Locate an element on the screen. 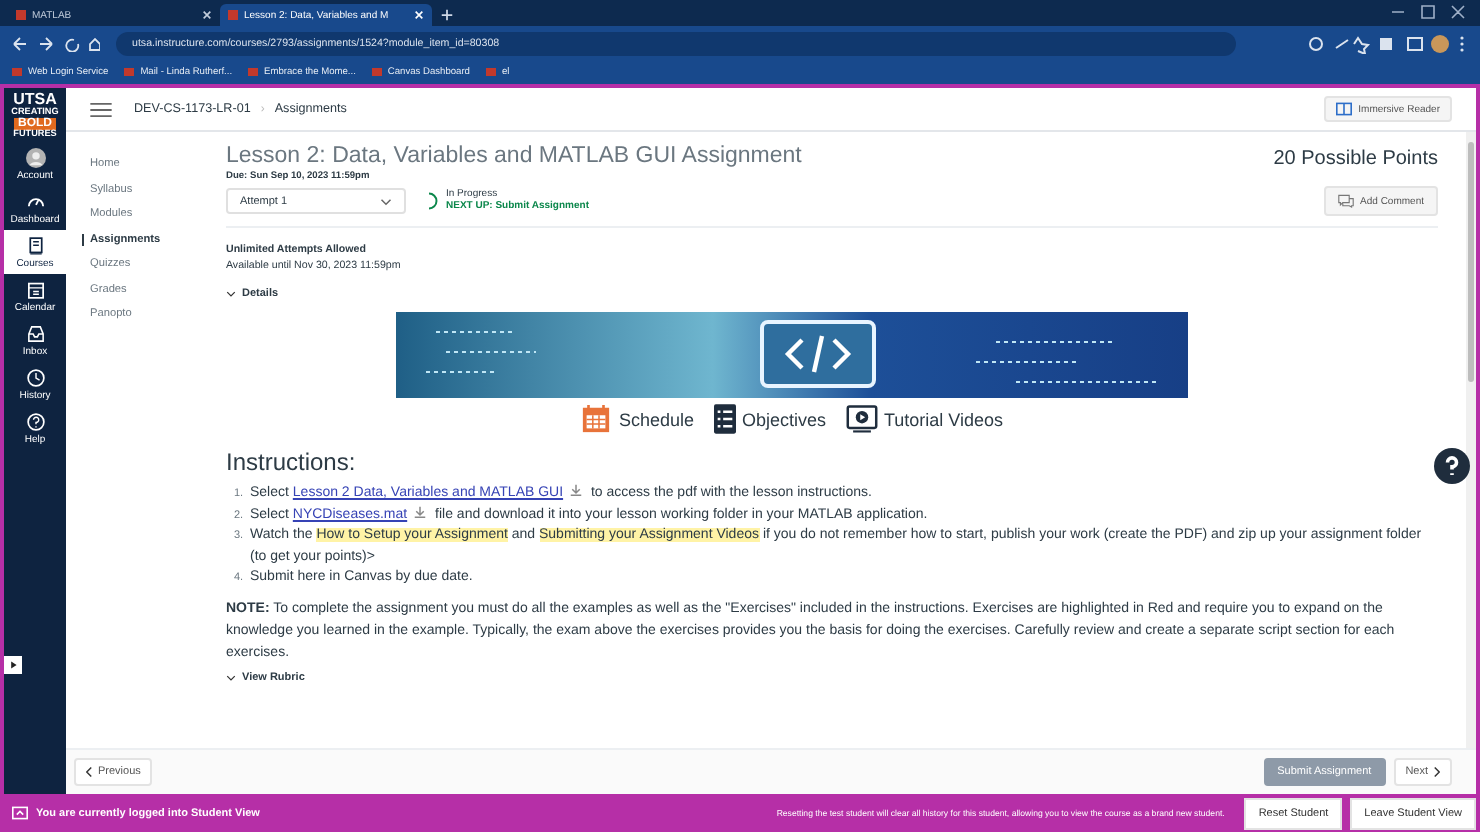 The image size is (1480, 832). assignment-title: Lesson 2: Data, Variables and MATLAB GUI Assignment is located at coordinates (514, 156).